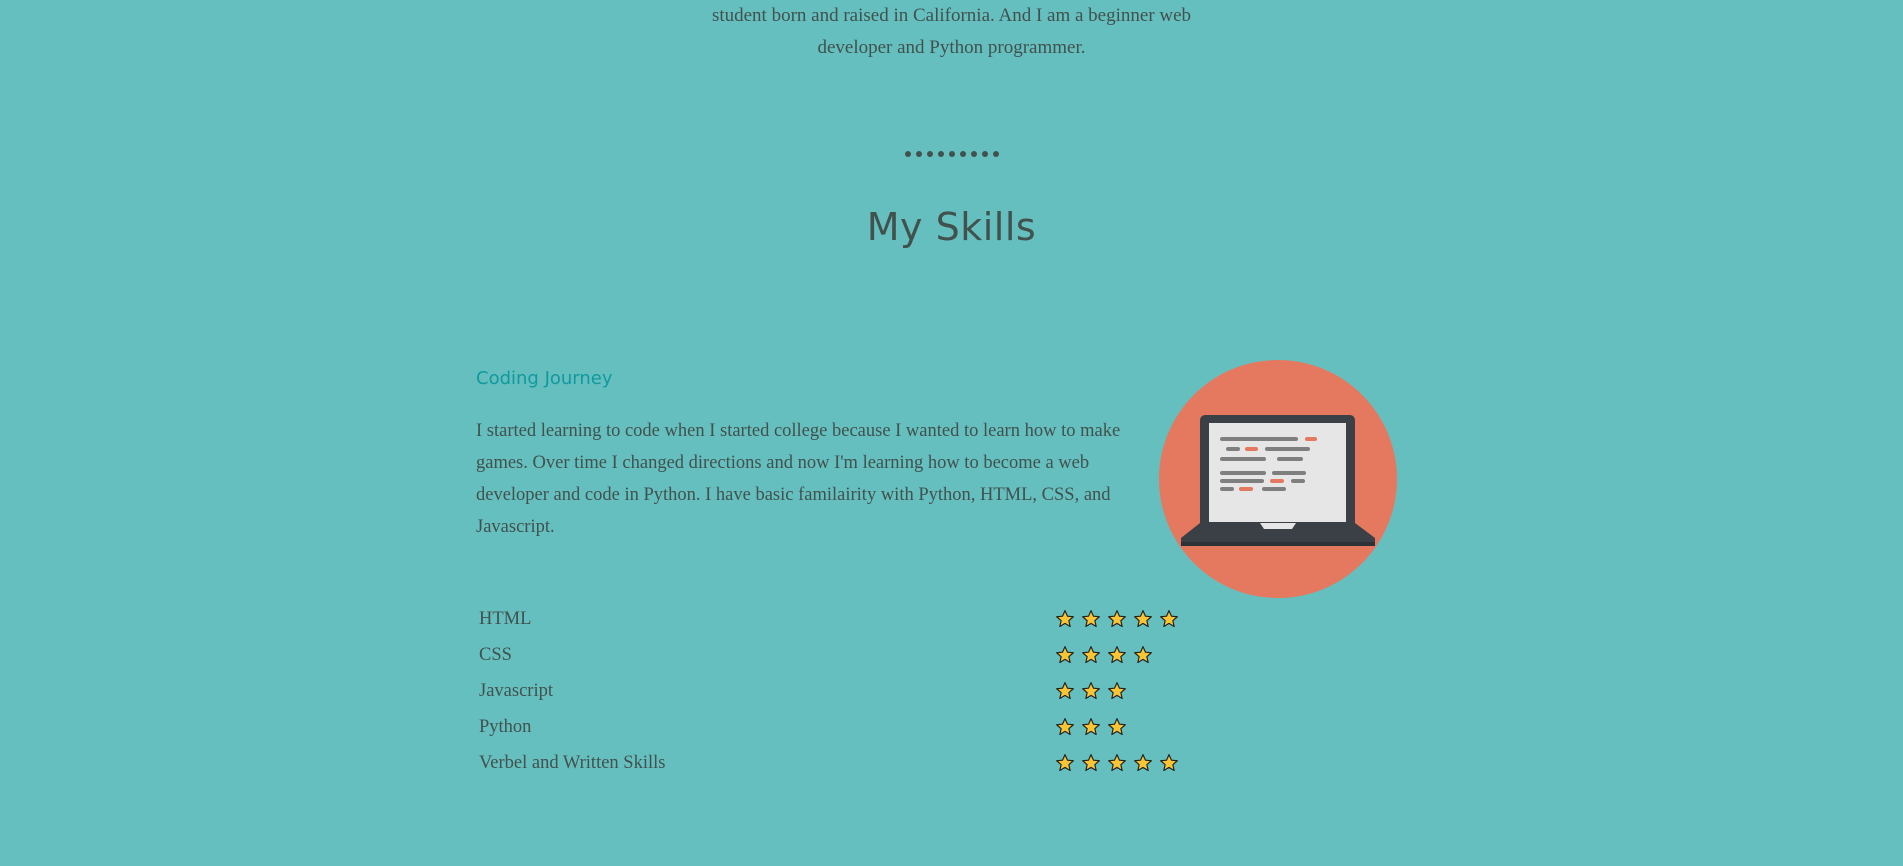 The width and height of the screenshot is (1903, 866). I want to click on skill-name: Python, so click(505, 726).